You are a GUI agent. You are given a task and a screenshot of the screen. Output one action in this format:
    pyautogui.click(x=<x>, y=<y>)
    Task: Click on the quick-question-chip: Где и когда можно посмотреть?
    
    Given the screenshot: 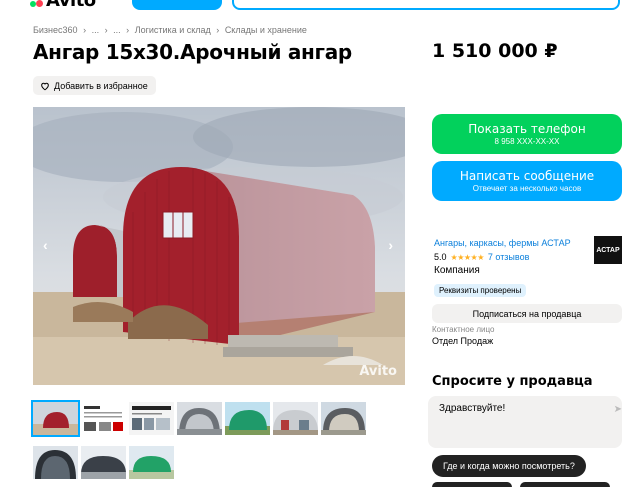 What is the action you would take?
    pyautogui.click(x=509, y=466)
    